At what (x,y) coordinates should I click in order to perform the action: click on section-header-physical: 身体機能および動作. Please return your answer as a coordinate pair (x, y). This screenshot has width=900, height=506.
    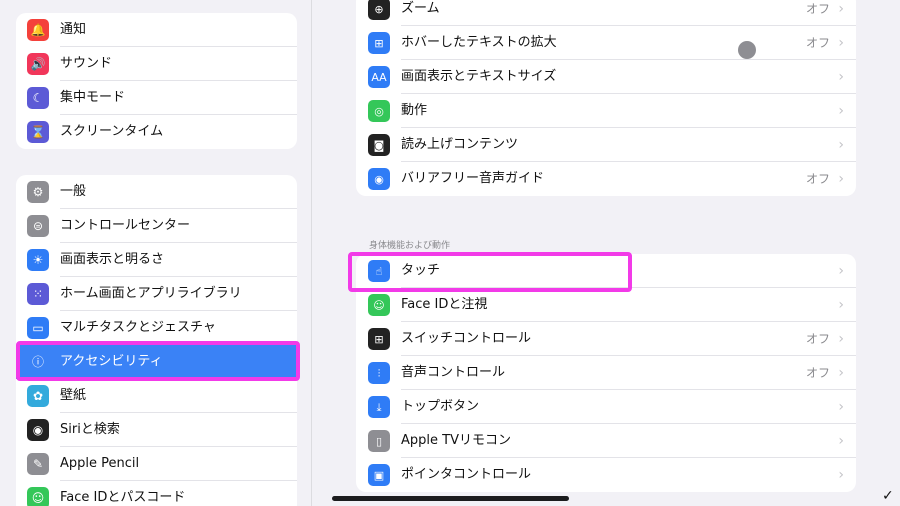
    Looking at the image, I should click on (410, 246).